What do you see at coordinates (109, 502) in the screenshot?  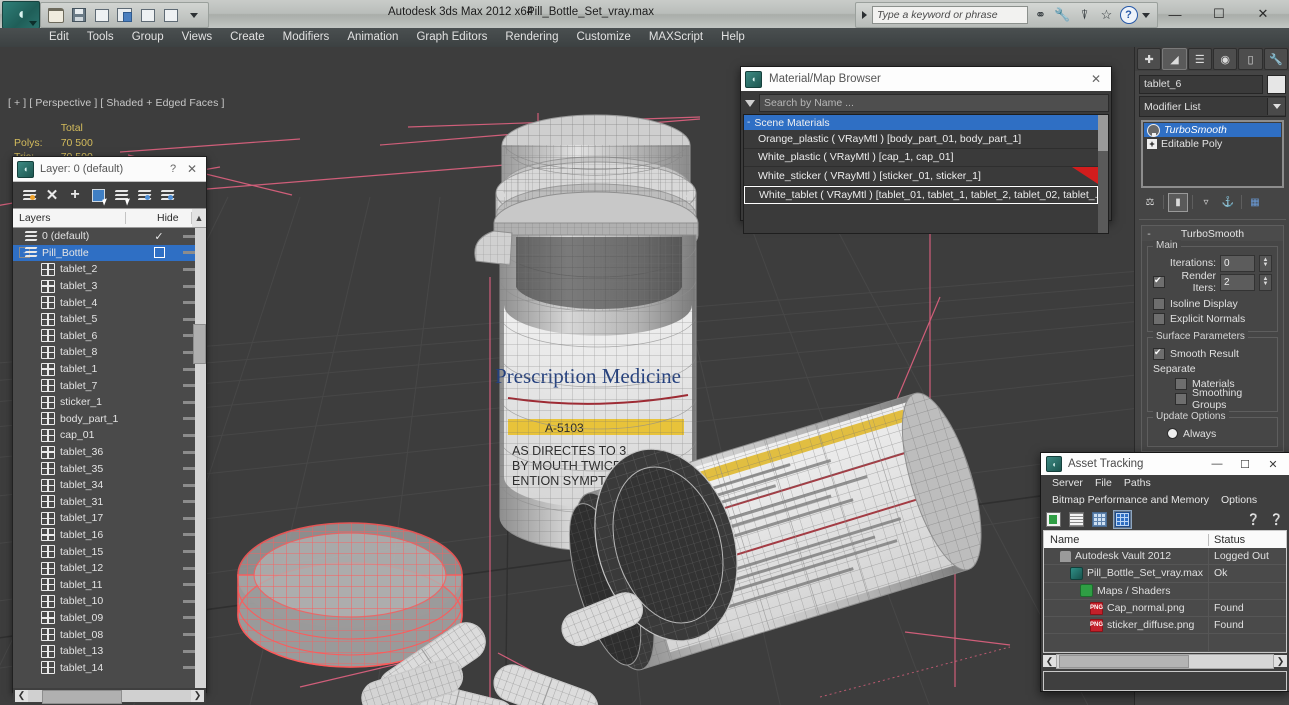 I see `layer-row: tablet_31` at bounding box center [109, 502].